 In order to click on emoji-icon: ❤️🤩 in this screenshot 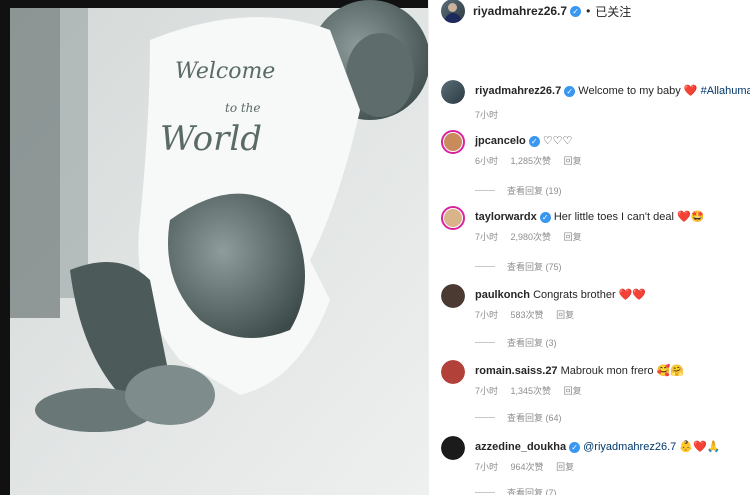, I will do `click(690, 217)`.